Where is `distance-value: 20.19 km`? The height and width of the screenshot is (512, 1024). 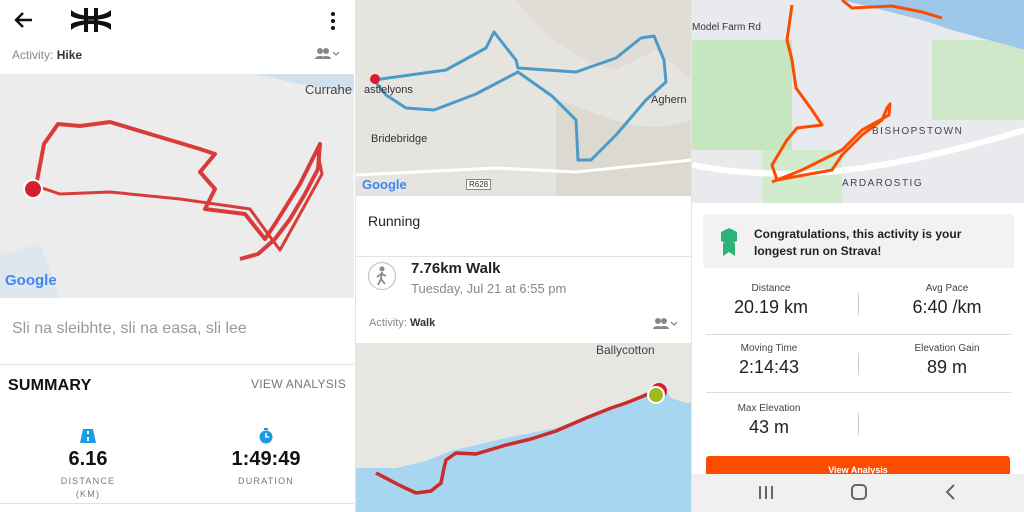 distance-value: 20.19 km is located at coordinates (771, 307).